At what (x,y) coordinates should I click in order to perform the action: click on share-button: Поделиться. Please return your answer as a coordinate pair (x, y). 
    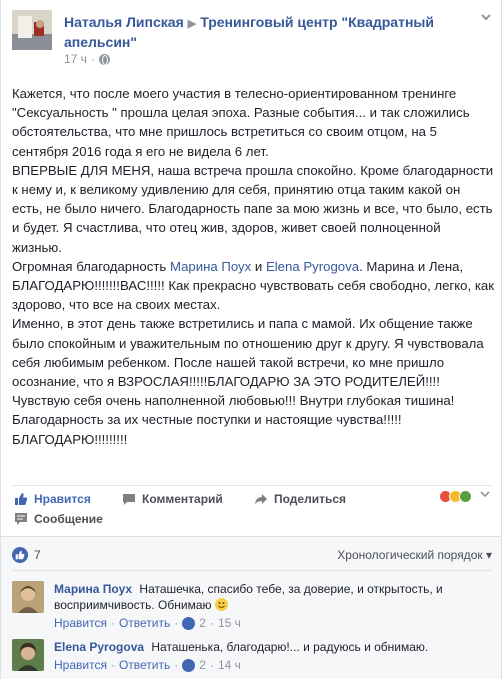
    Looking at the image, I should click on (300, 499).